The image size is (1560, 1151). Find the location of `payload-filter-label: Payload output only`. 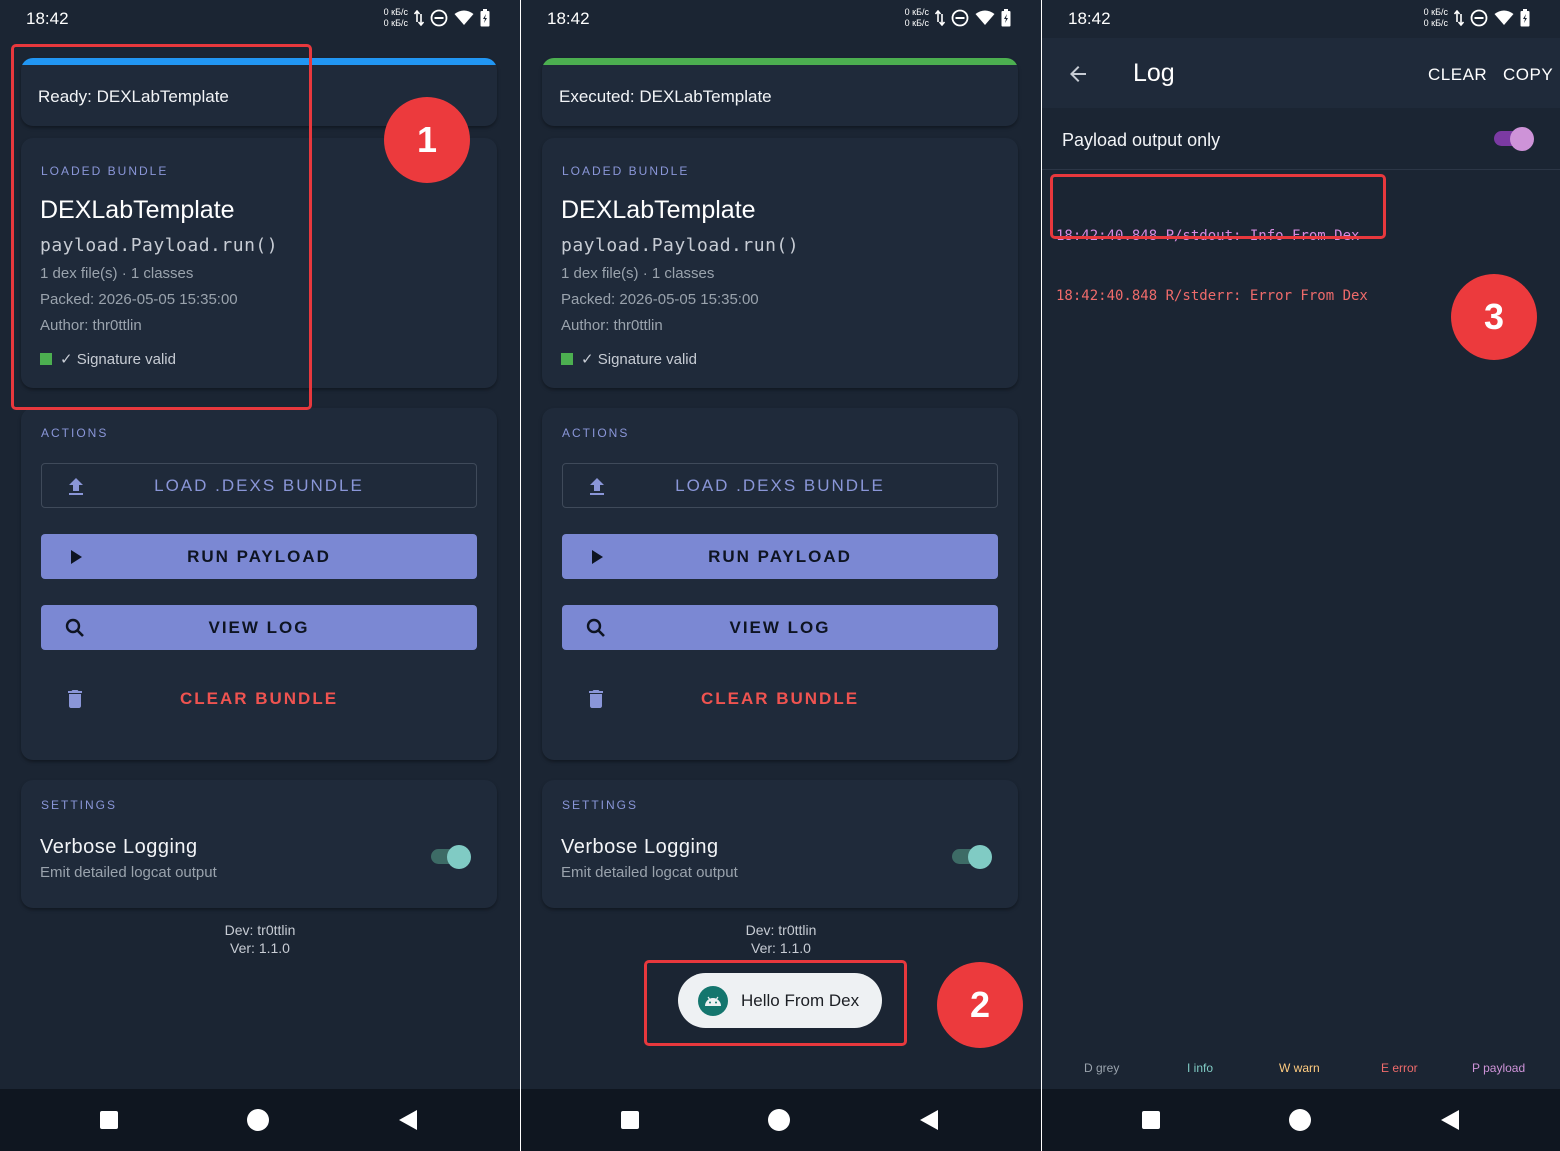

payload-filter-label: Payload output only is located at coordinates (1141, 140).